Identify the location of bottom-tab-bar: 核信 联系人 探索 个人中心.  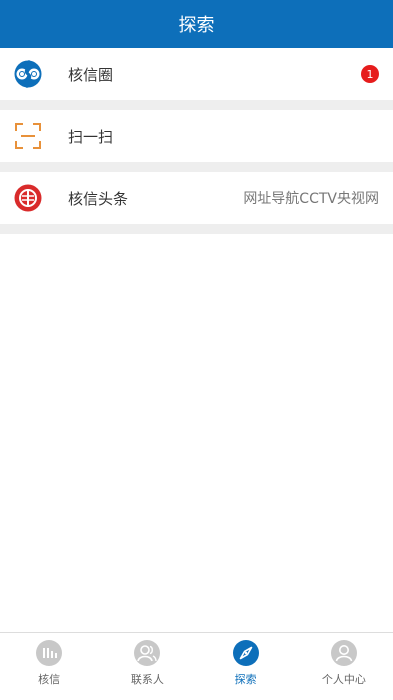
(196, 666).